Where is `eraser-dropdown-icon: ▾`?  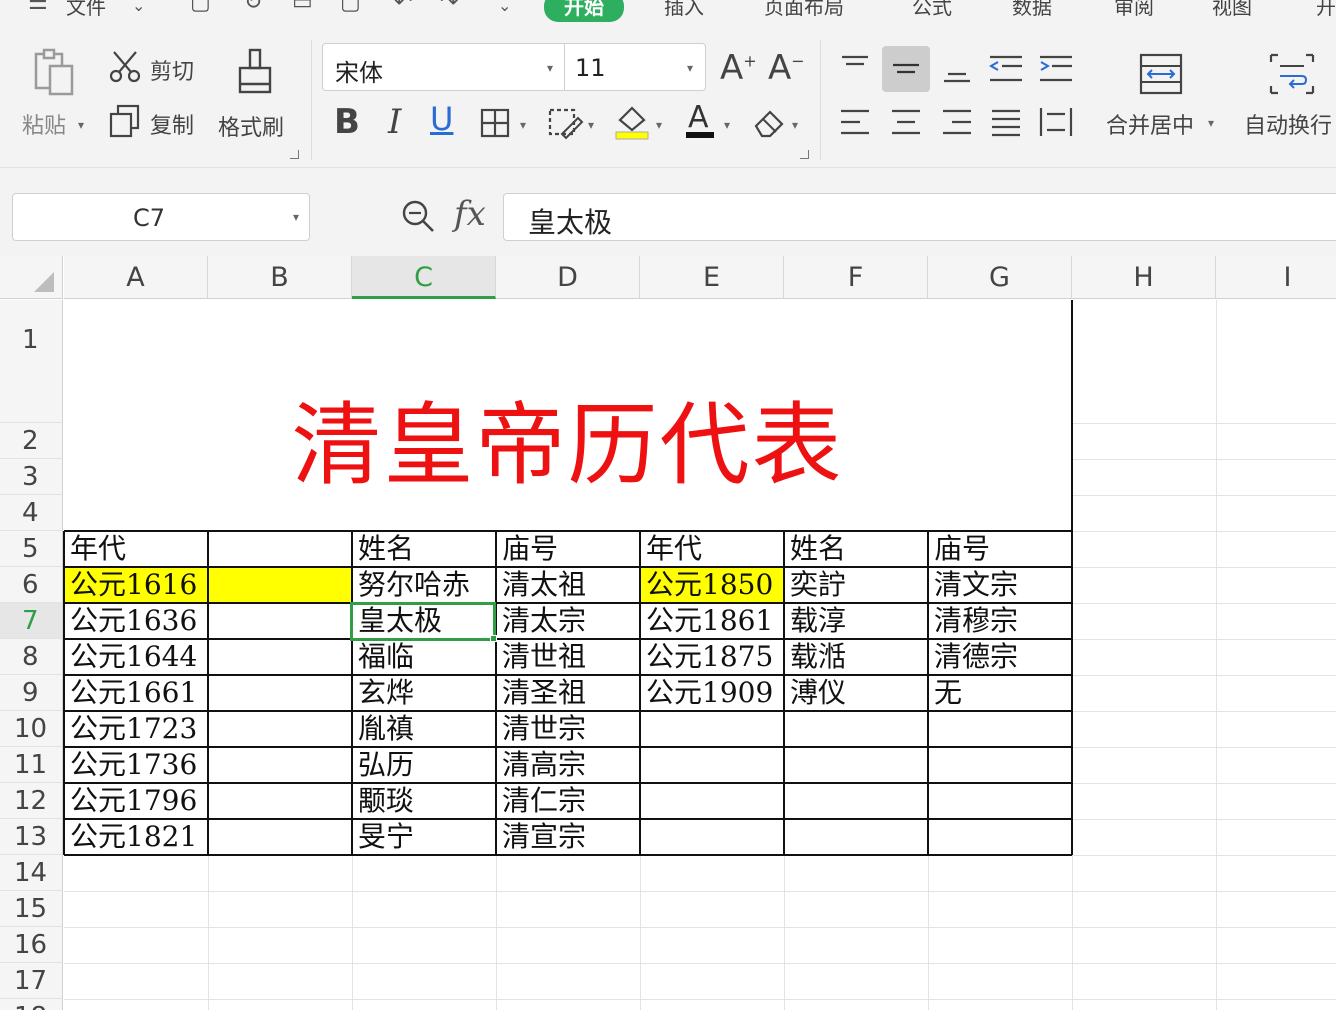
eraser-dropdown-icon: ▾ is located at coordinates (795, 125).